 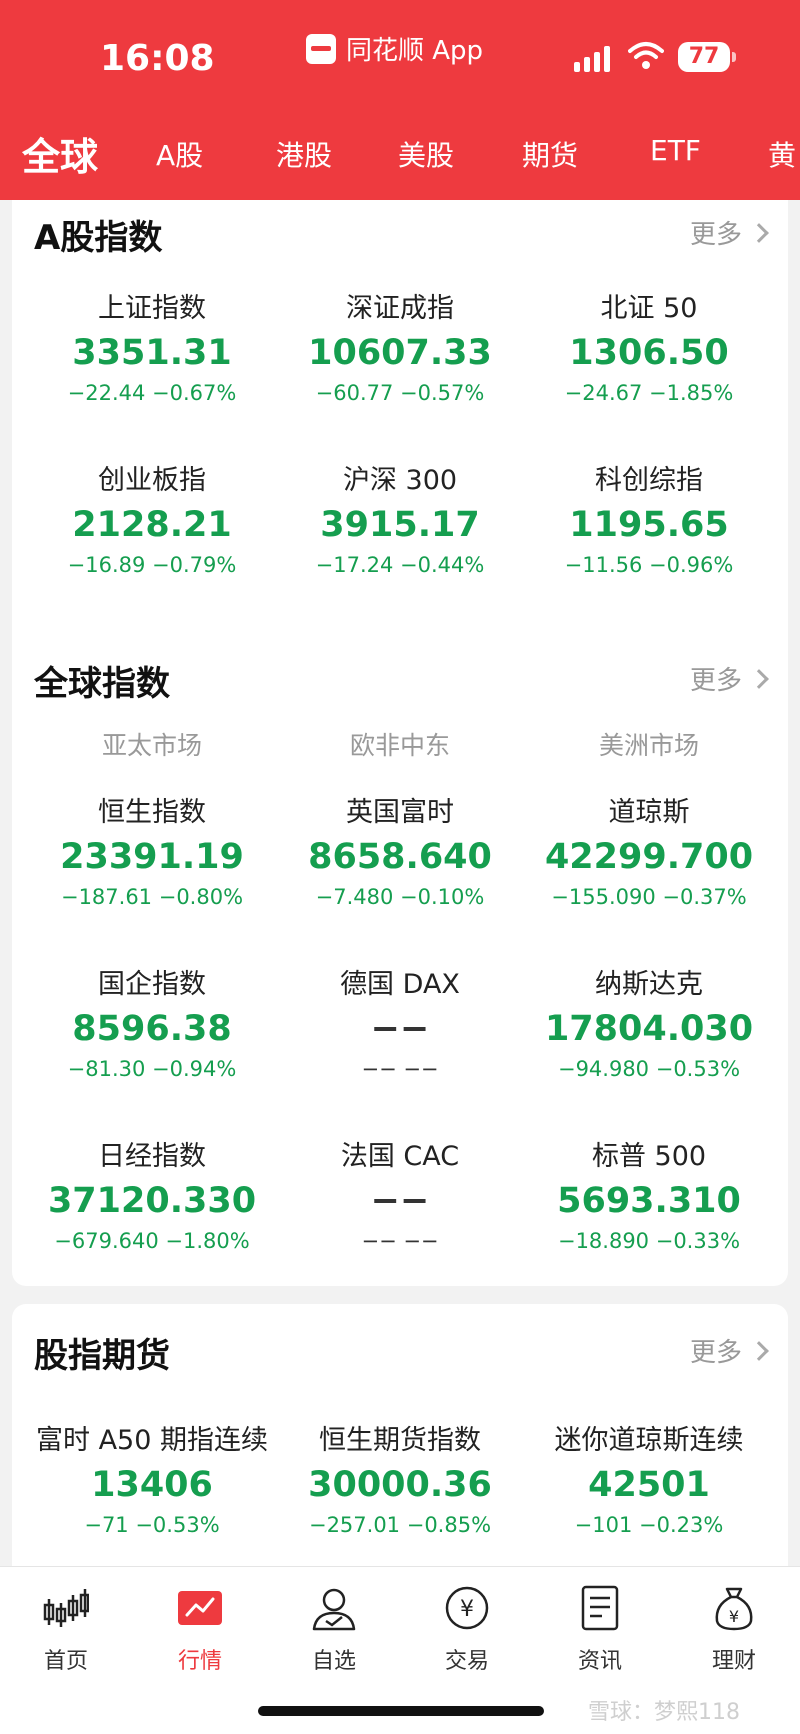 What do you see at coordinates (152, 353) in the screenshot?
I see `quote-value: 3351.31` at bounding box center [152, 353].